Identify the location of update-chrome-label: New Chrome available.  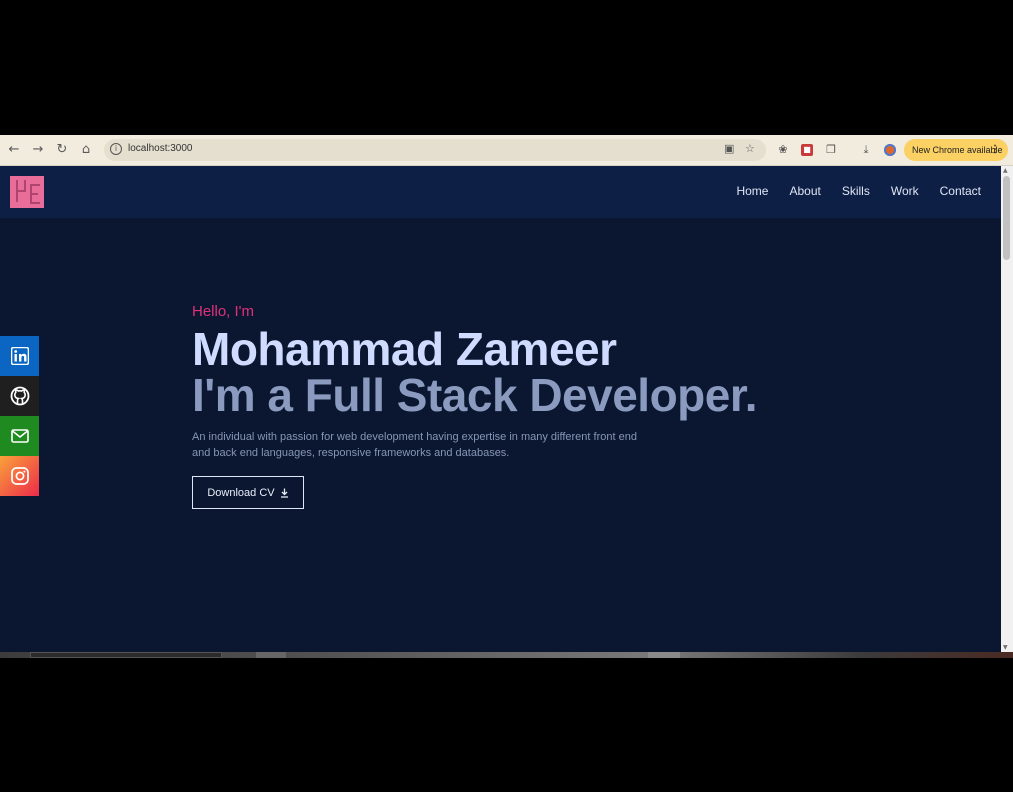
(957, 150).